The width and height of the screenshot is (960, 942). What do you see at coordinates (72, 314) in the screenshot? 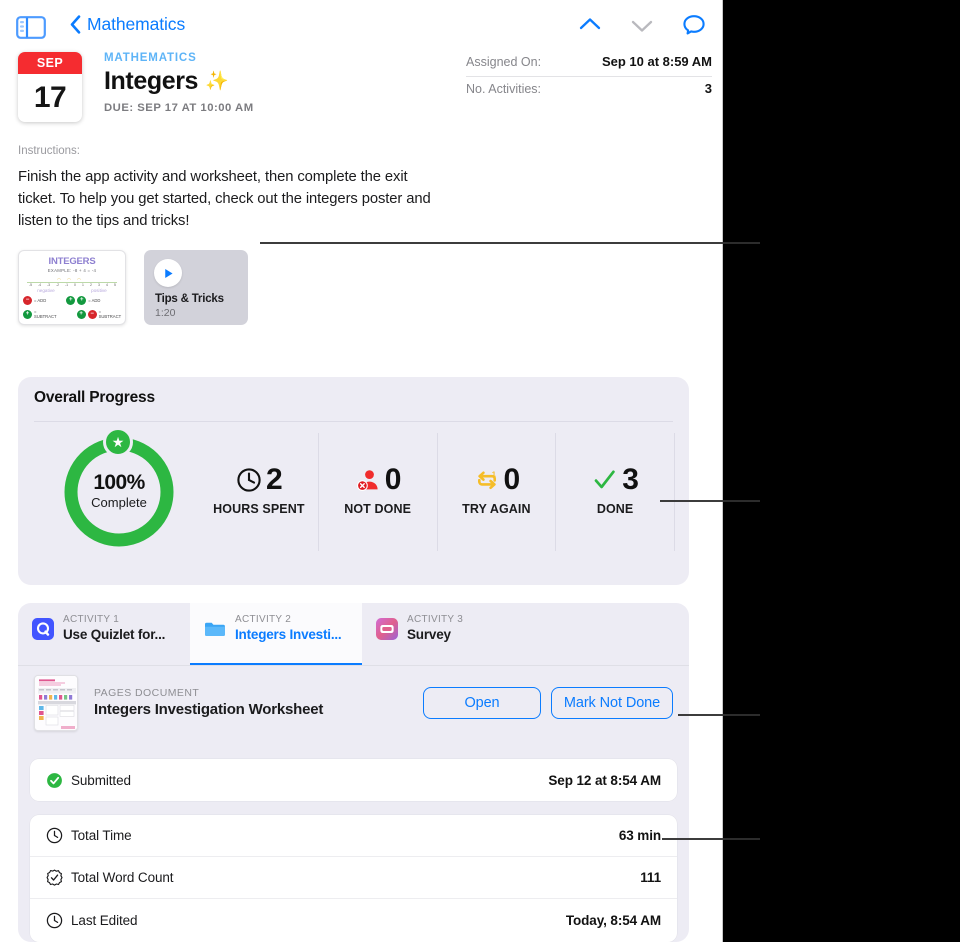
I see `poster-rule-row: + = SUBTRACT + − = SUBTRACT` at bounding box center [72, 314].